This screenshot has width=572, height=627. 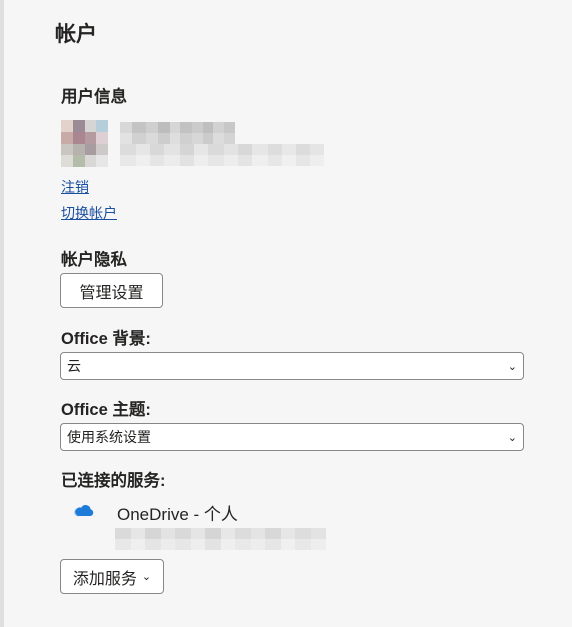 What do you see at coordinates (2, 313) in the screenshot?
I see `window-edge` at bounding box center [2, 313].